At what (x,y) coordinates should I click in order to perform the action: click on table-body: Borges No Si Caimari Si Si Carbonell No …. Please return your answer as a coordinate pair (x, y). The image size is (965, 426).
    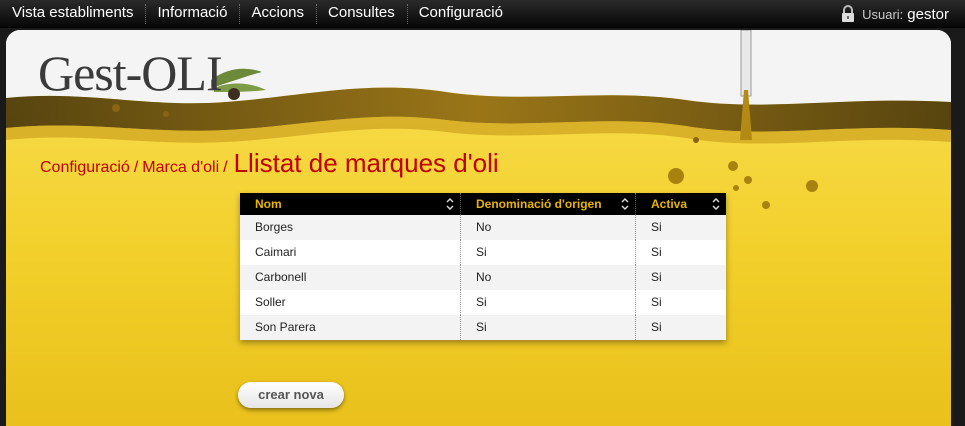
    Looking at the image, I should click on (483, 277).